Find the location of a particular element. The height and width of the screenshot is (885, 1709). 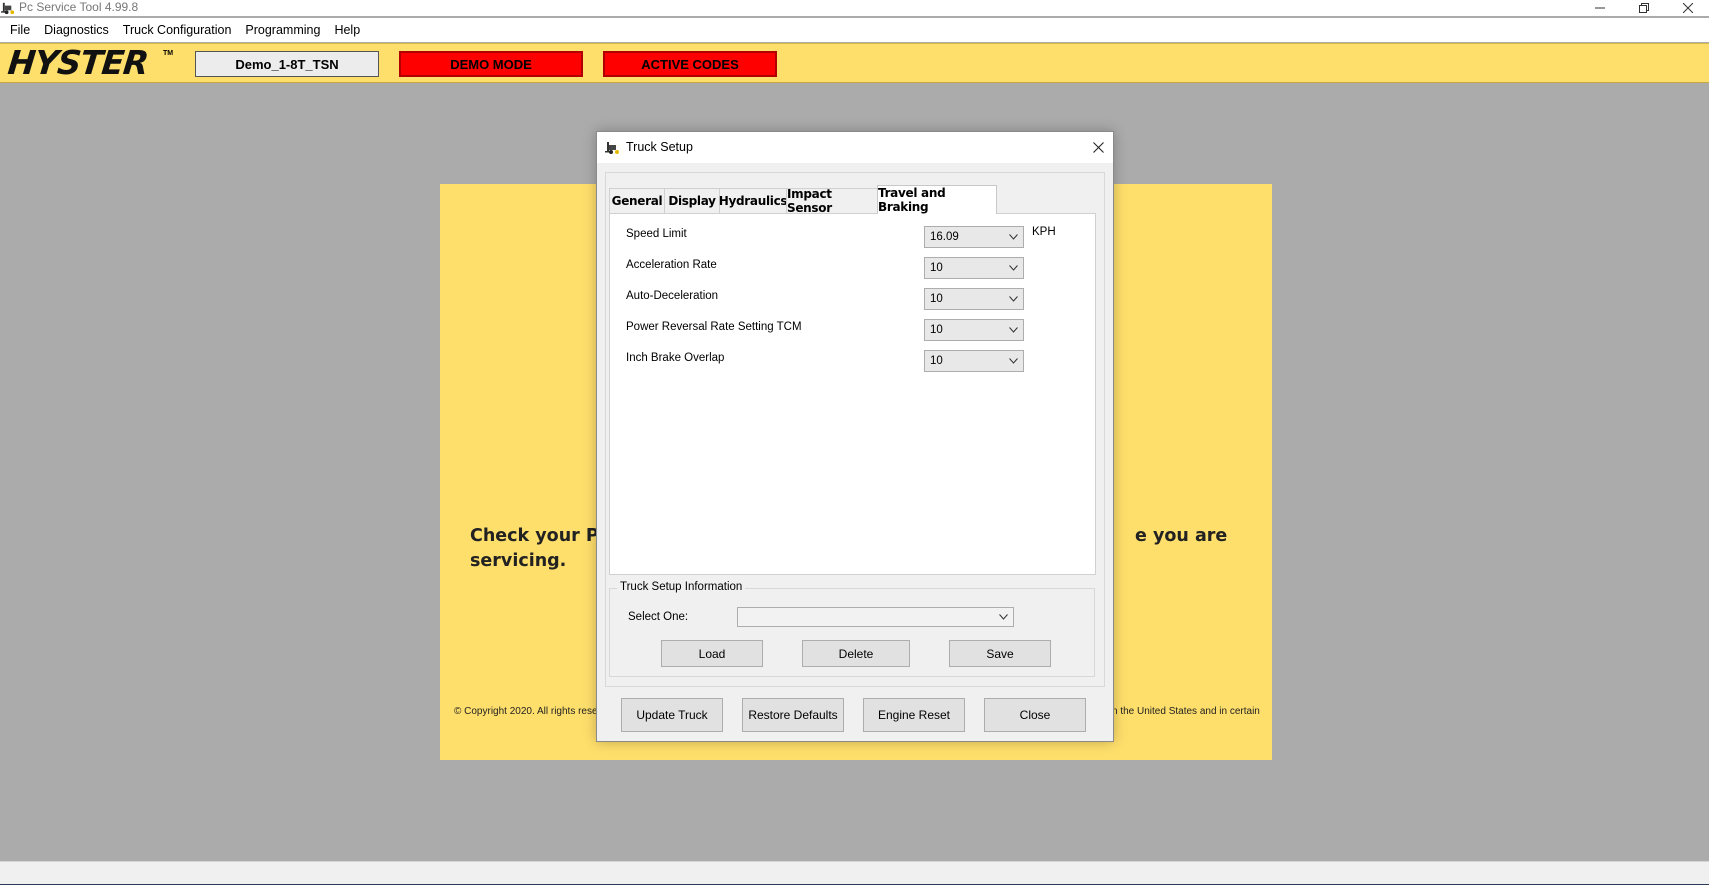

tab-general: General is located at coordinates (637, 200).